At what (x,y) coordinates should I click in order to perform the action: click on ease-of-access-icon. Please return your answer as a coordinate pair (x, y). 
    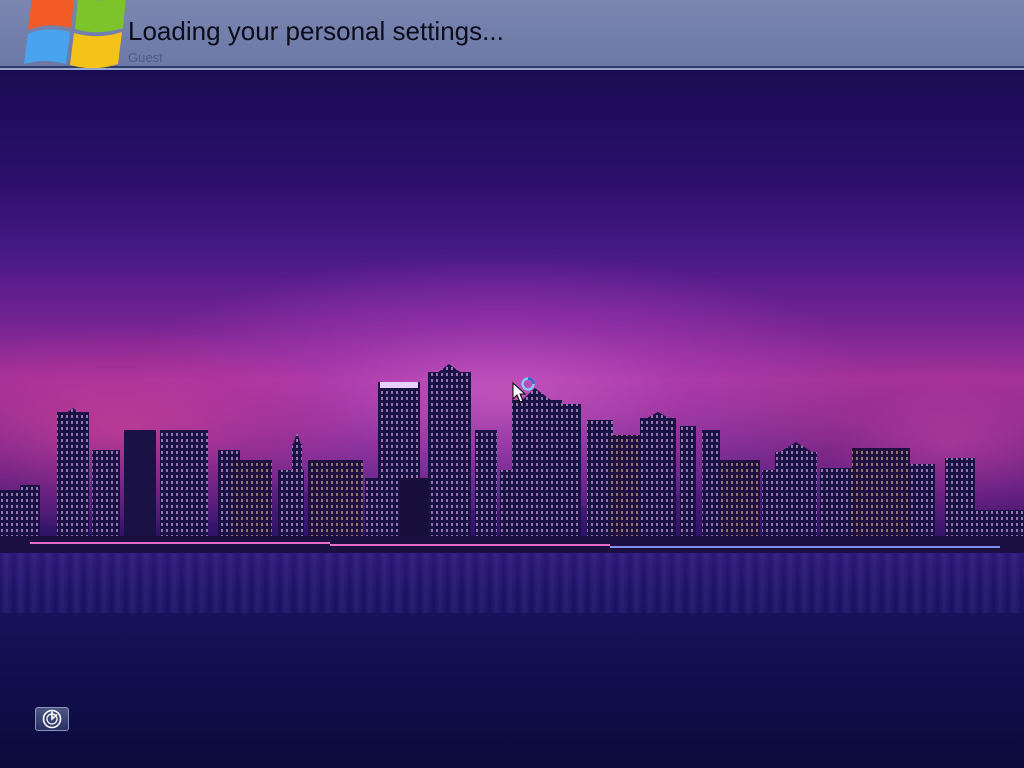
    Looking at the image, I should click on (52, 719).